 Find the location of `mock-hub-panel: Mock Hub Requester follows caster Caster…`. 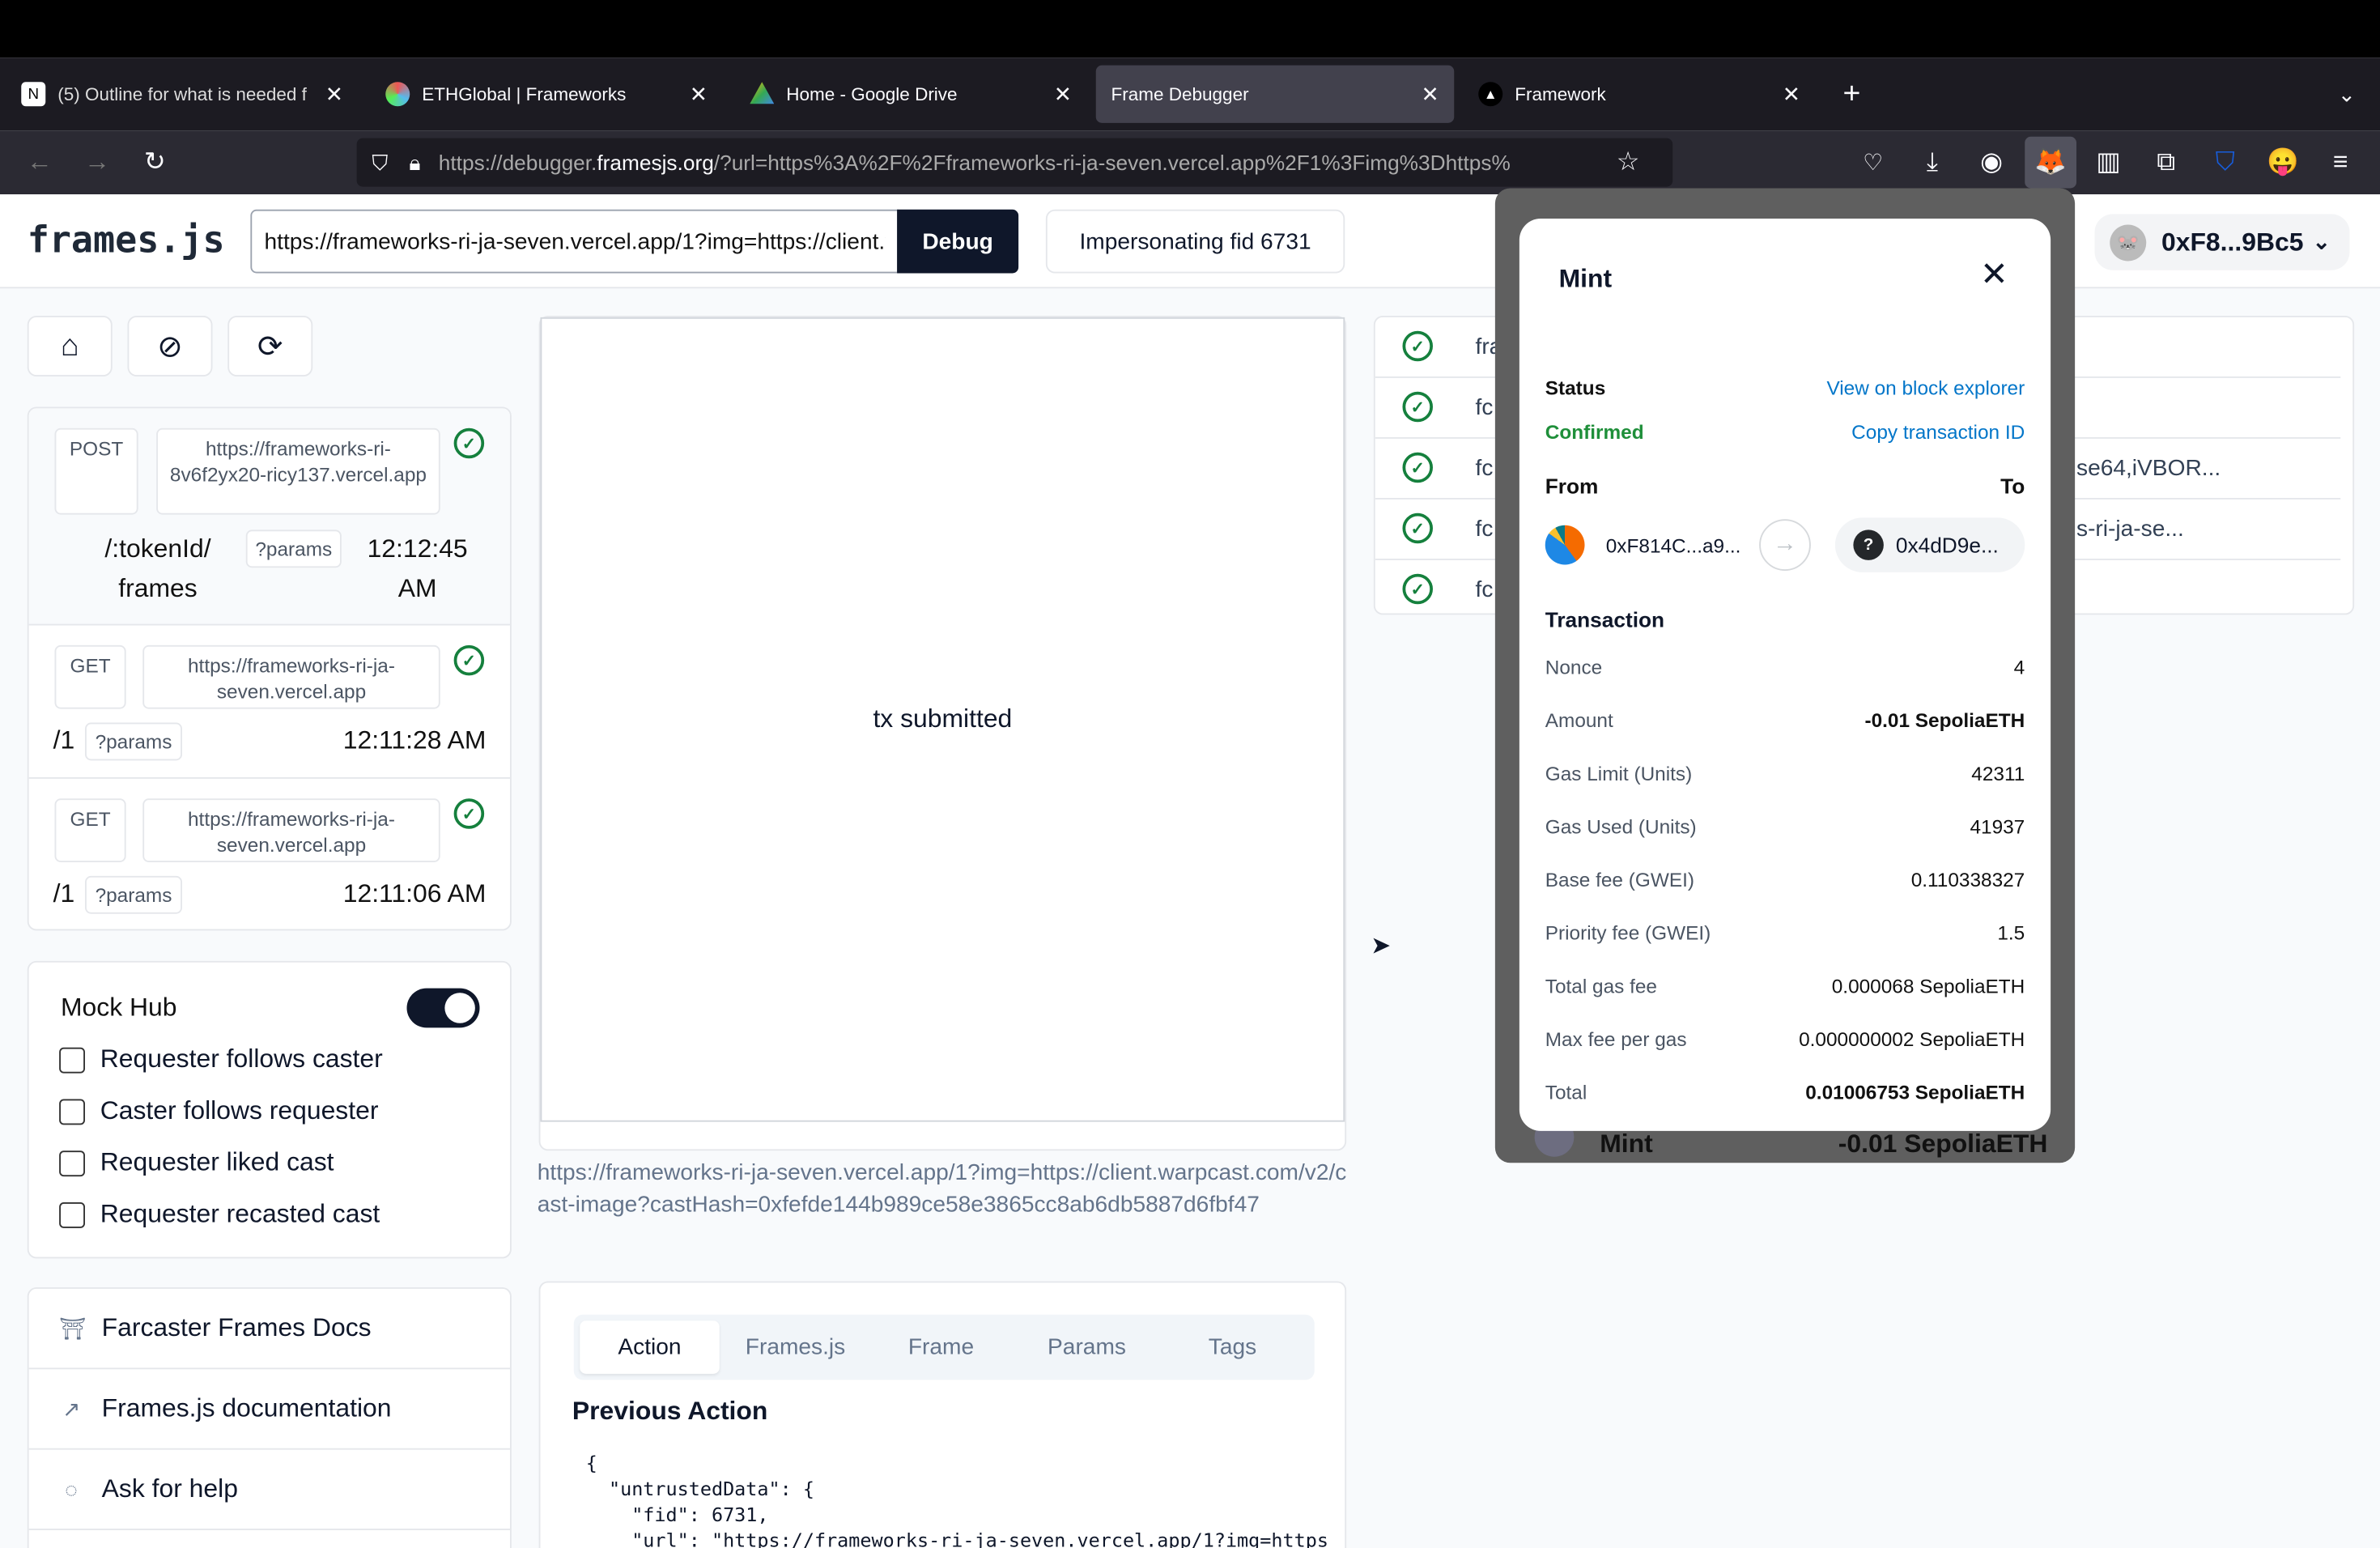

mock-hub-panel: Mock Hub Requester follows caster Caster… is located at coordinates (269, 1110).